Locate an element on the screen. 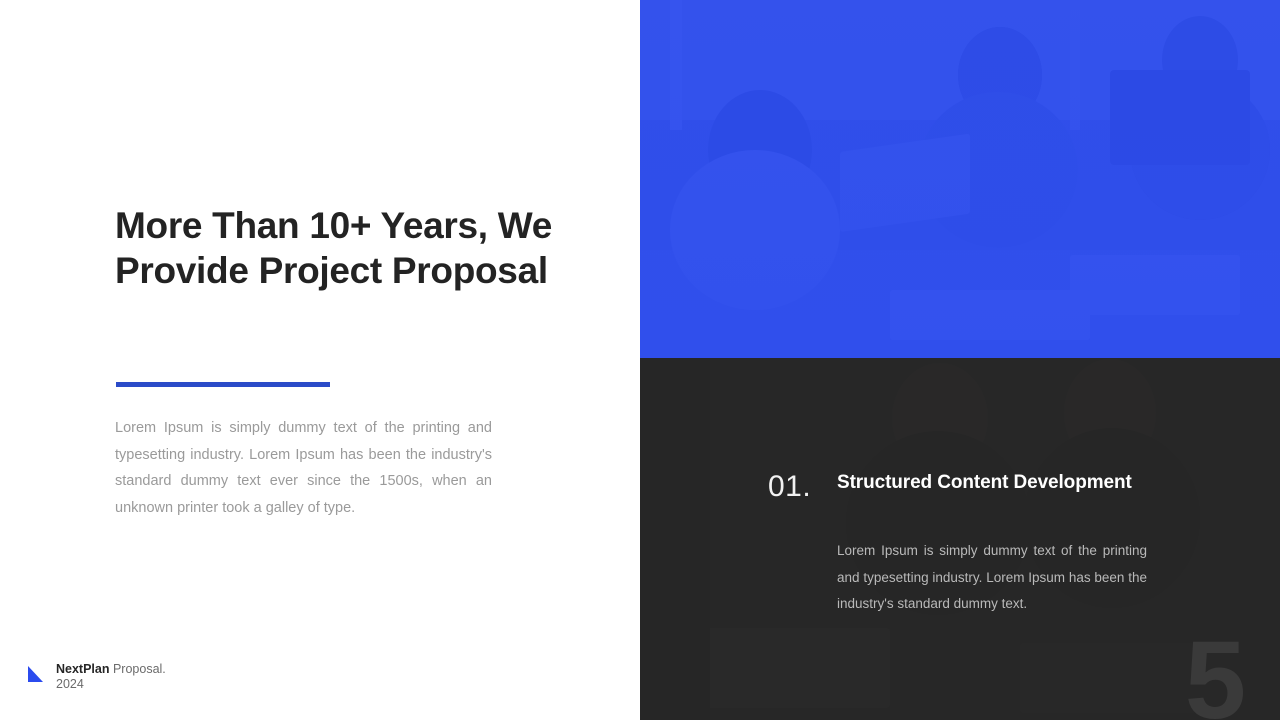  brand-name: NextPlan is located at coordinates (83, 669).